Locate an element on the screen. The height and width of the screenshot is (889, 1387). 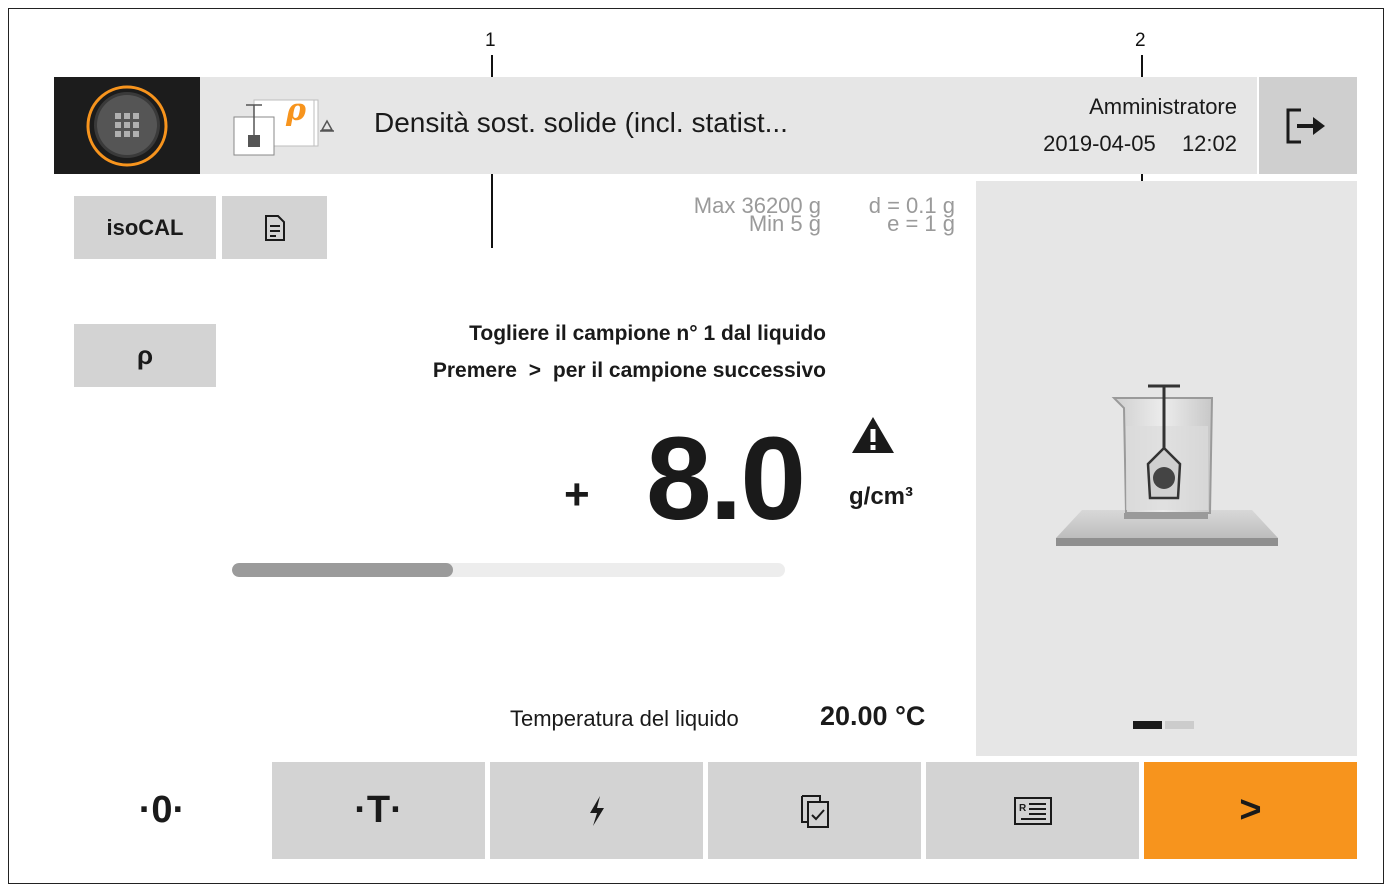
checklist-button is located at coordinates (814, 810).